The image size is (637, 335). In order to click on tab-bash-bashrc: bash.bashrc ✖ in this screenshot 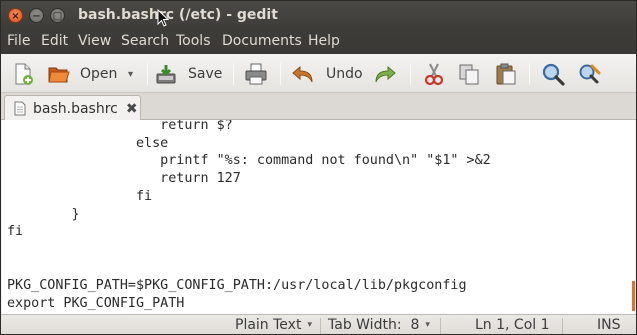, I will do `click(72, 108)`.